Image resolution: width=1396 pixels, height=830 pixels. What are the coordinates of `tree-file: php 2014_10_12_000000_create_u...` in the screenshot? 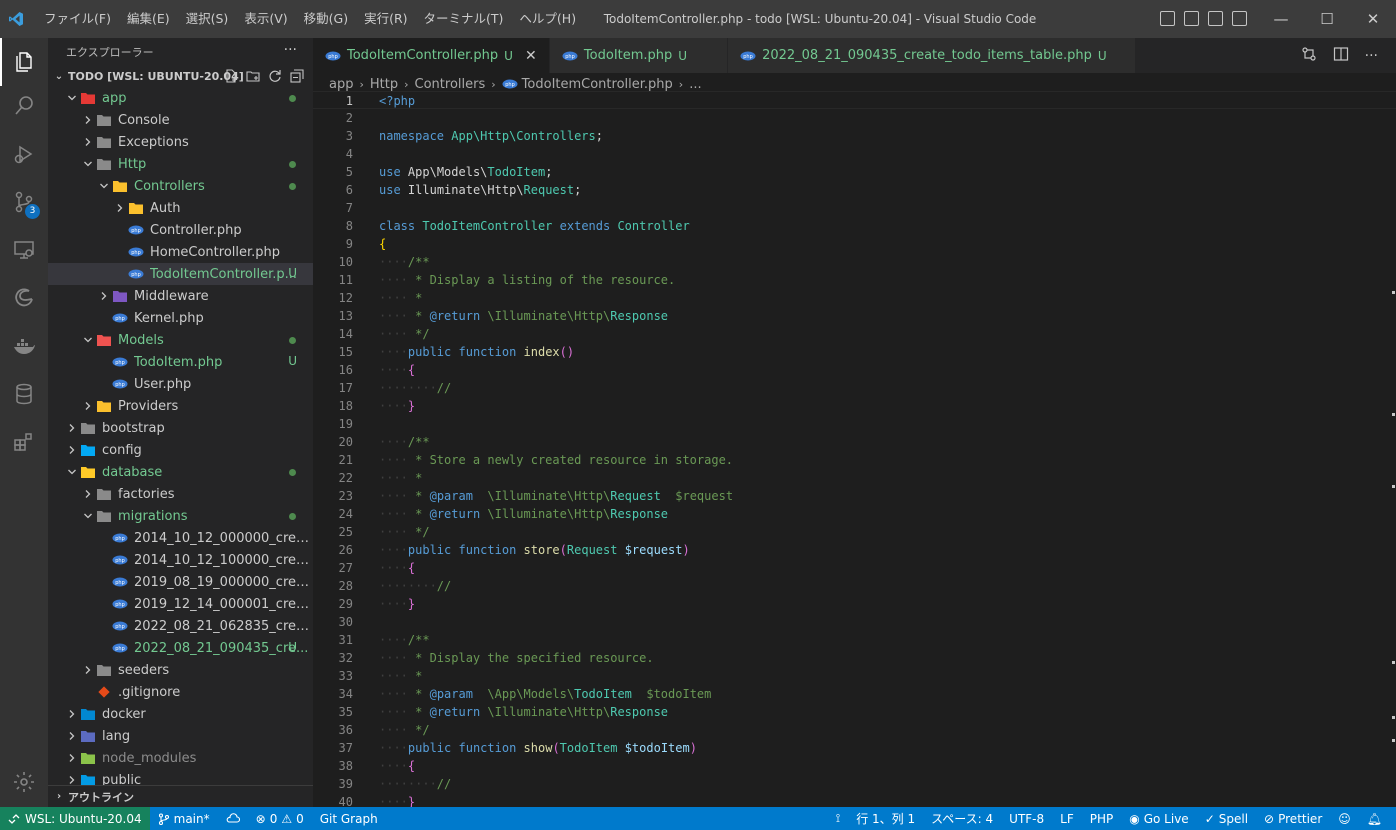 It's located at (180, 538).